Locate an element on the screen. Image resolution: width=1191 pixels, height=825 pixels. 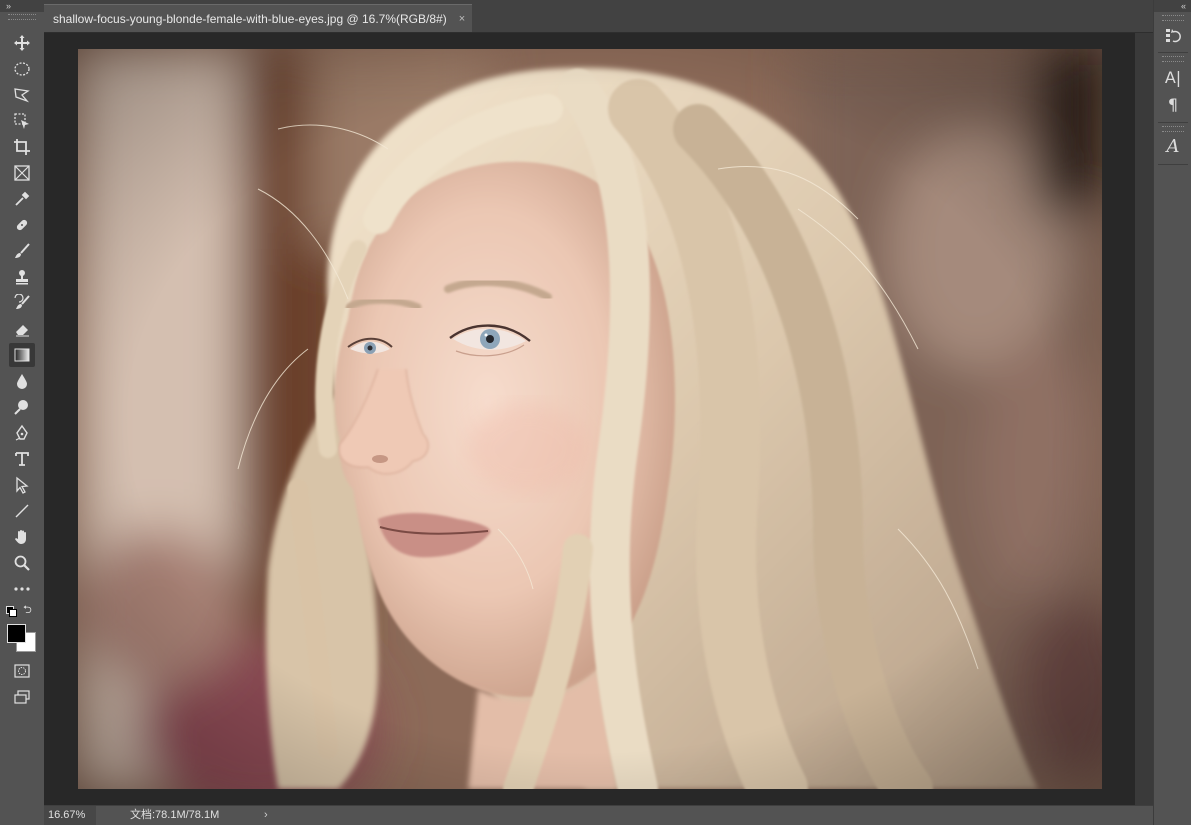
eyedropper-icon is located at coordinates (22, 198).